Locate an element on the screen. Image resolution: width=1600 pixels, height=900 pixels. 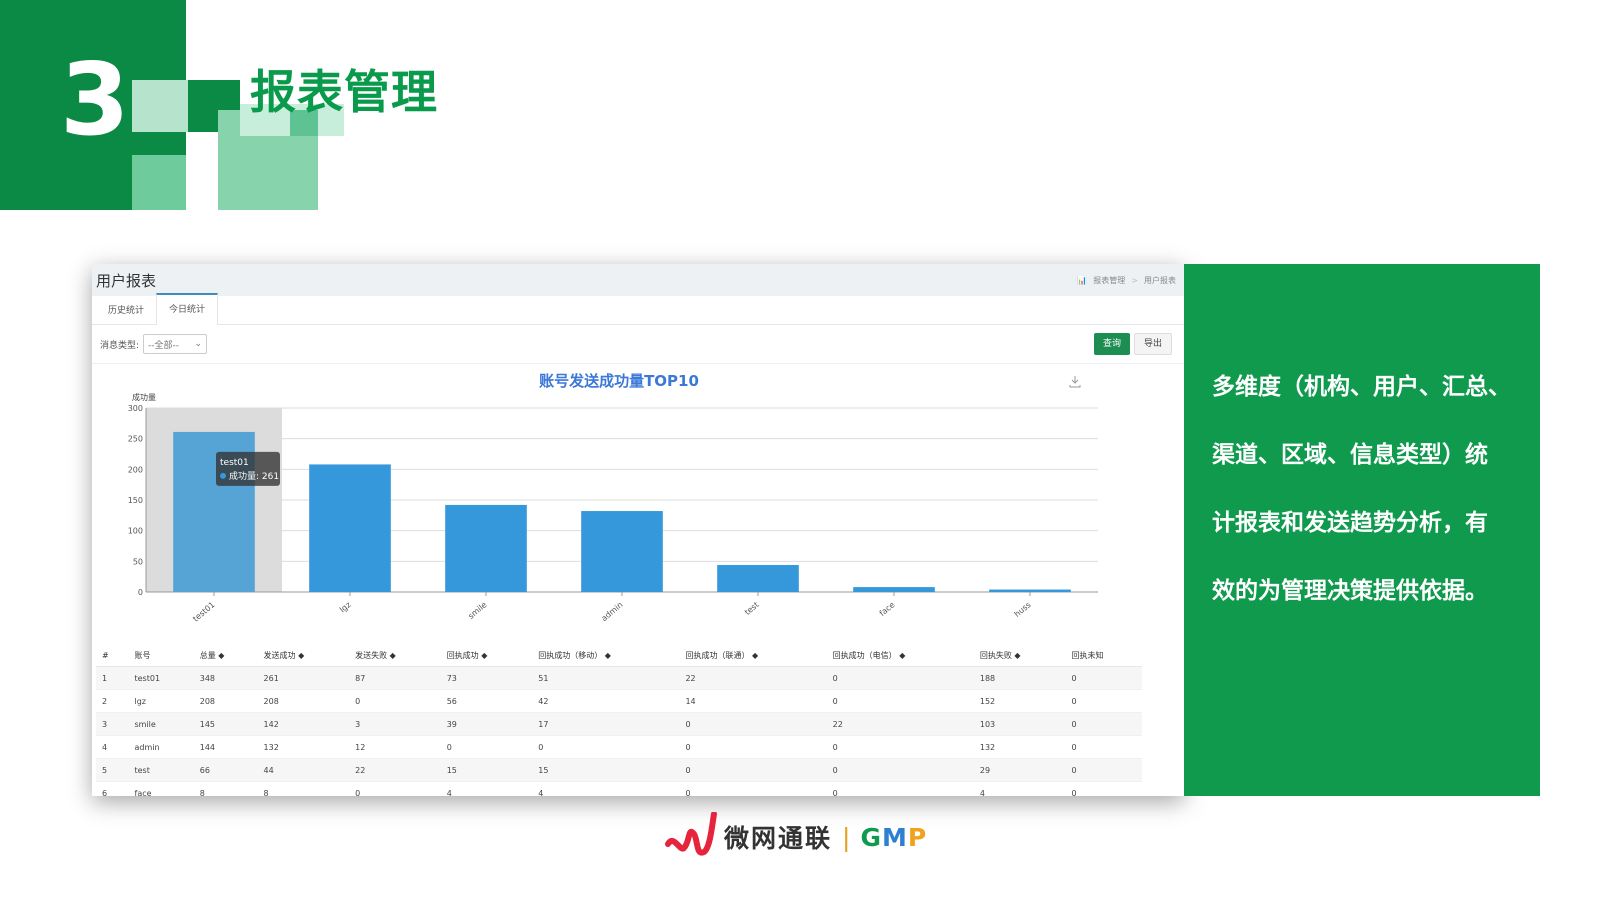
column-header: 回执成功（联通） ◆ is located at coordinates (753, 655).